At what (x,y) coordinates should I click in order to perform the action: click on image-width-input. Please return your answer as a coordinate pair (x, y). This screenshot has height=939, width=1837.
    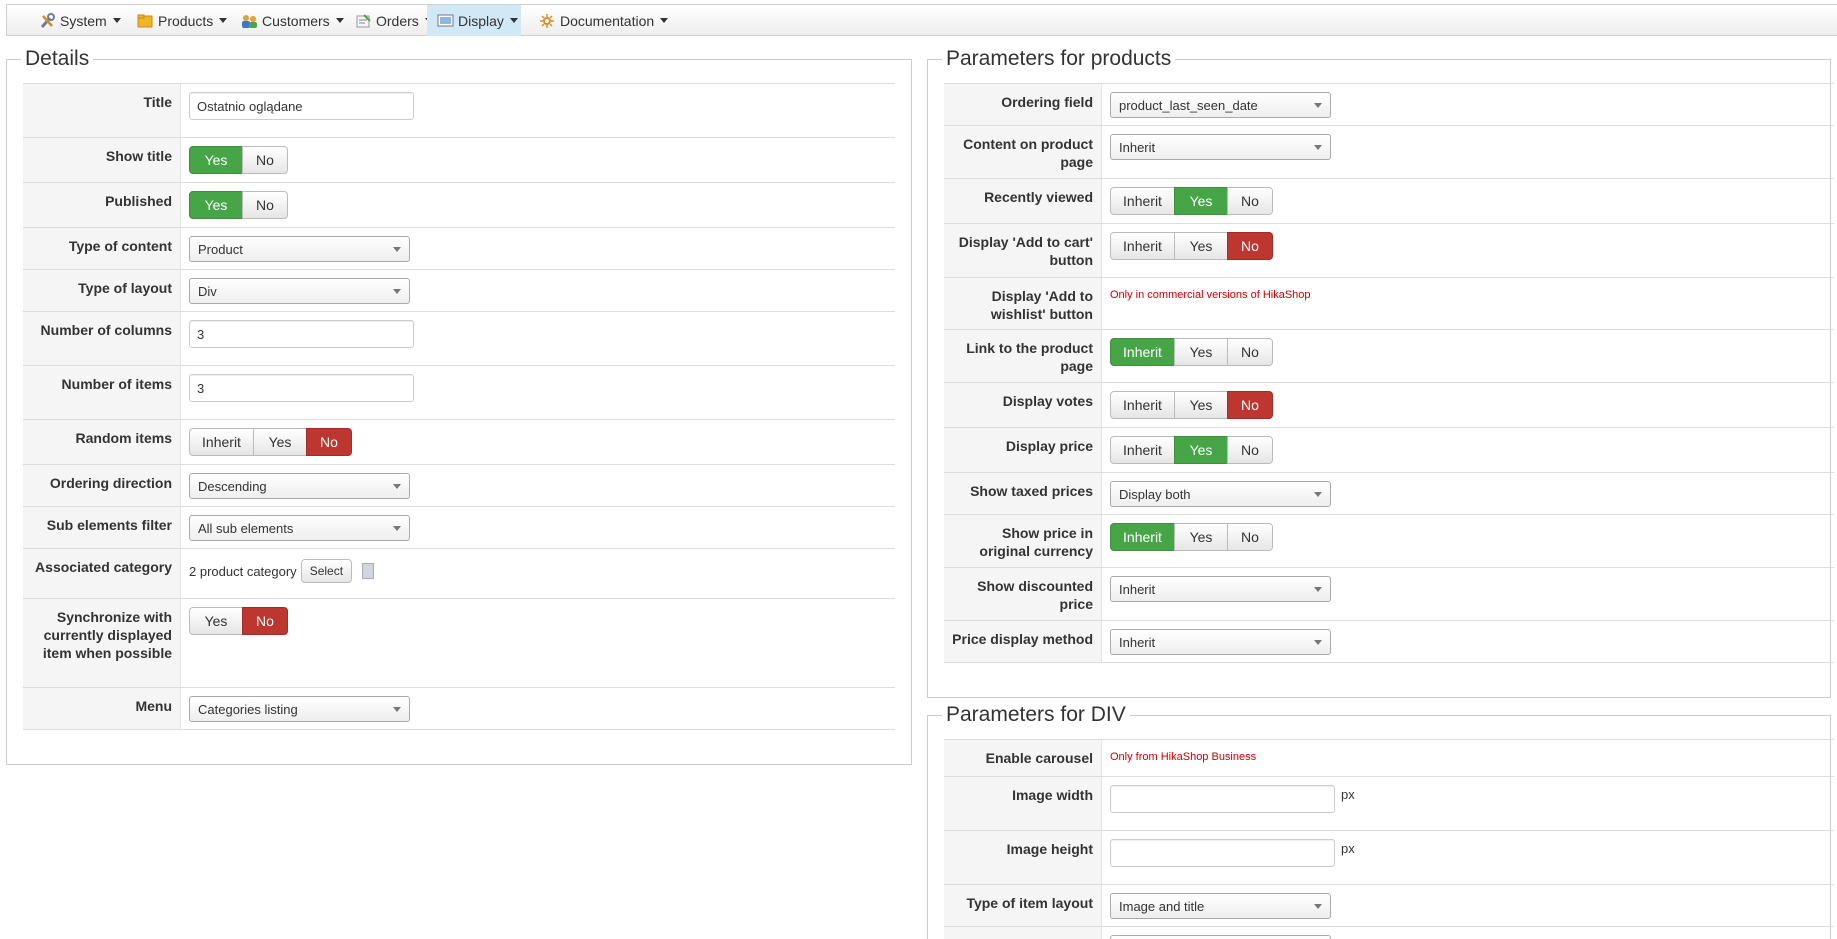
    Looking at the image, I should click on (1222, 799).